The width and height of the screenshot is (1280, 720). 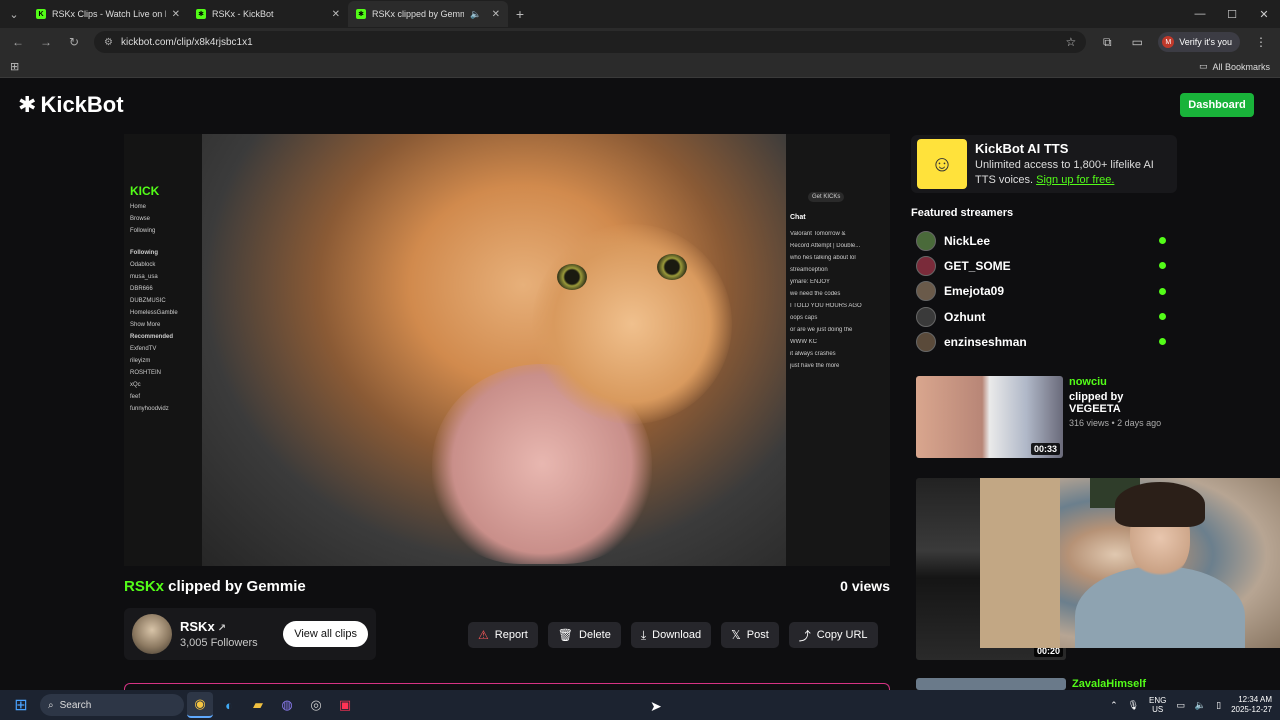 I want to click on streamer-item: Emejota09, so click(x=1041, y=291).